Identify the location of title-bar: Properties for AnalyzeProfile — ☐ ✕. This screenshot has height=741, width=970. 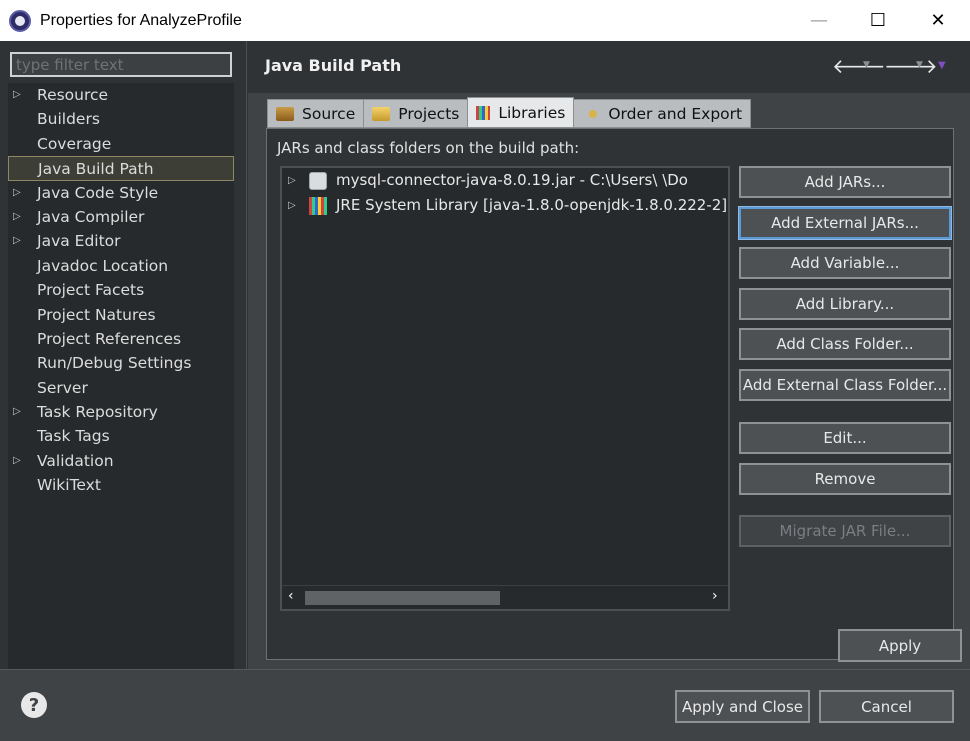
(485, 20).